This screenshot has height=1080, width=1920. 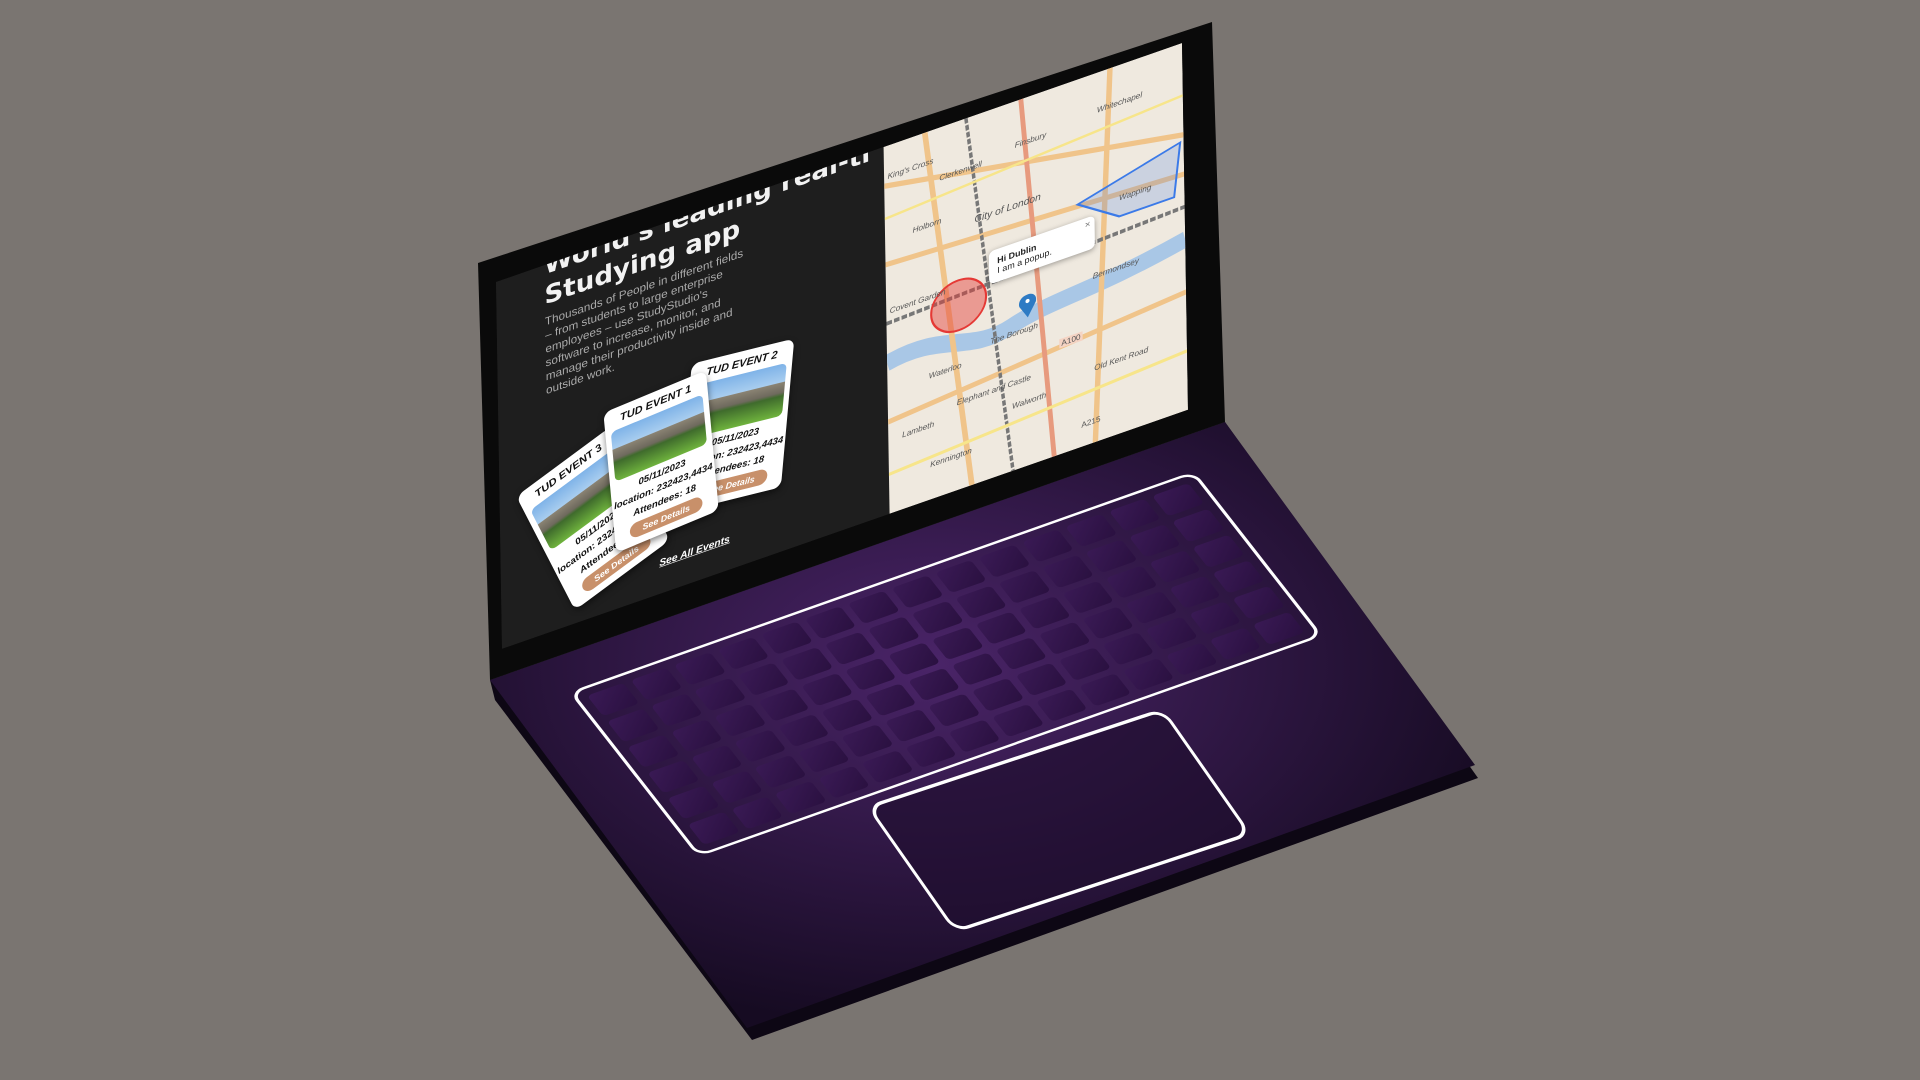 I want to click on popup-close-icon: ×, so click(x=1088, y=224).